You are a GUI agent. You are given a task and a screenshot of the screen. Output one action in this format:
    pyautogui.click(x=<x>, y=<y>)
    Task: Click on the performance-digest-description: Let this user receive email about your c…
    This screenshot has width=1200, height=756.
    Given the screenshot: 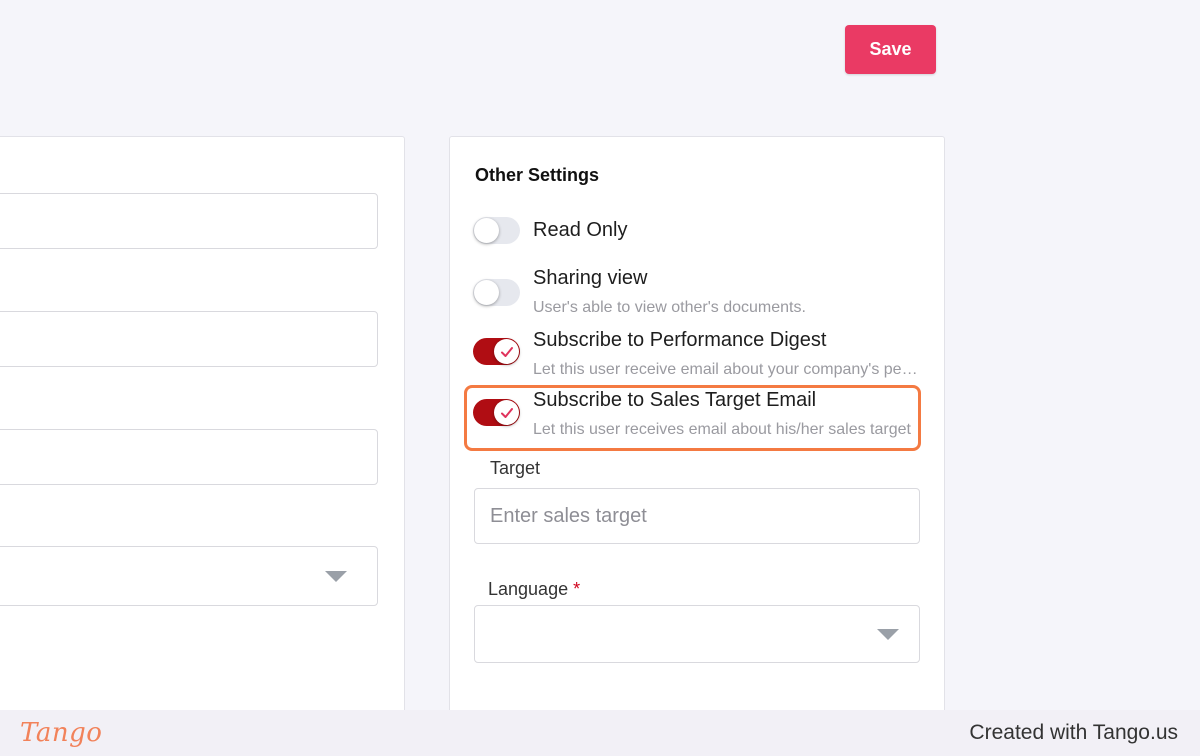 What is the action you would take?
    pyautogui.click(x=726, y=369)
    